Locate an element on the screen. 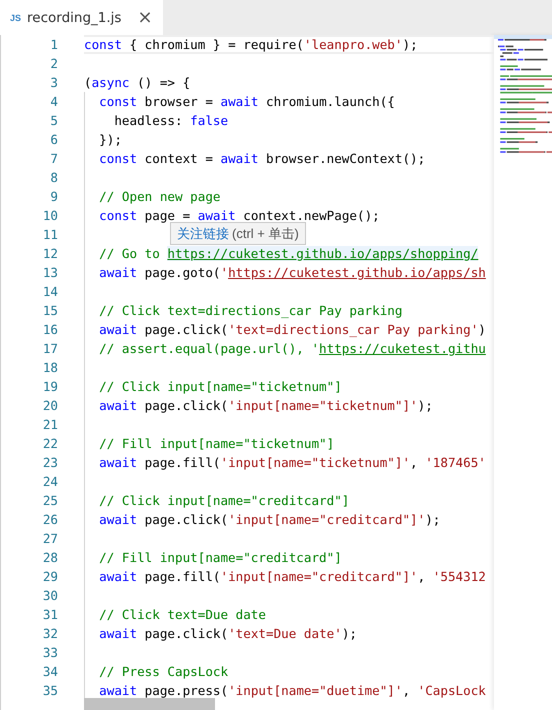  line-number: 14 is located at coordinates (50, 292).